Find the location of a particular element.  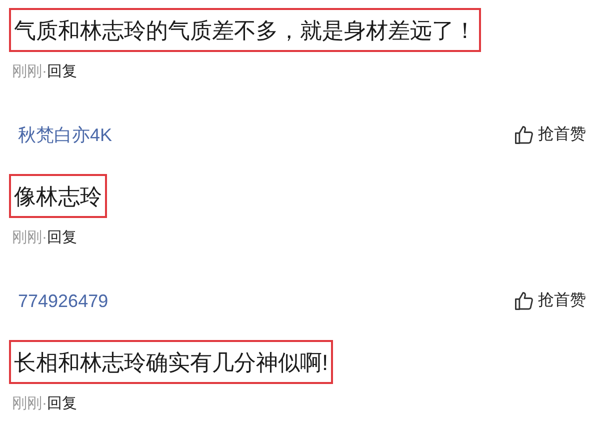

comment-text: 像林志玲 is located at coordinates (58, 196).